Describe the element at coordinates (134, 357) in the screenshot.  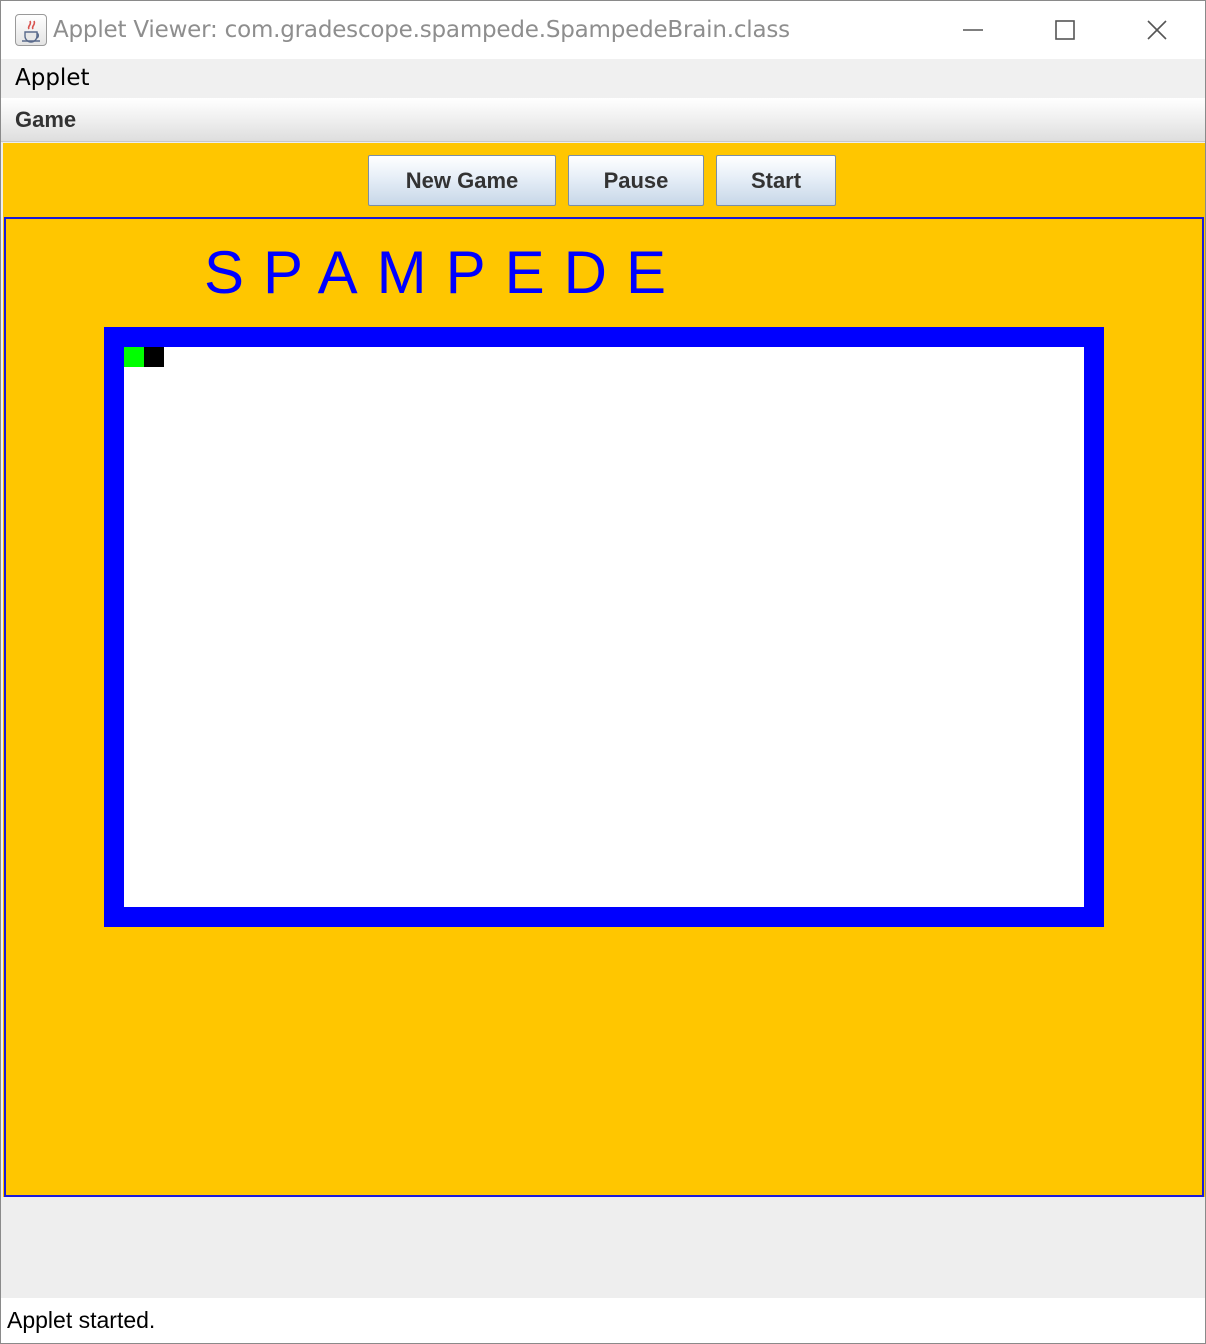
I see `snake-head` at that location.